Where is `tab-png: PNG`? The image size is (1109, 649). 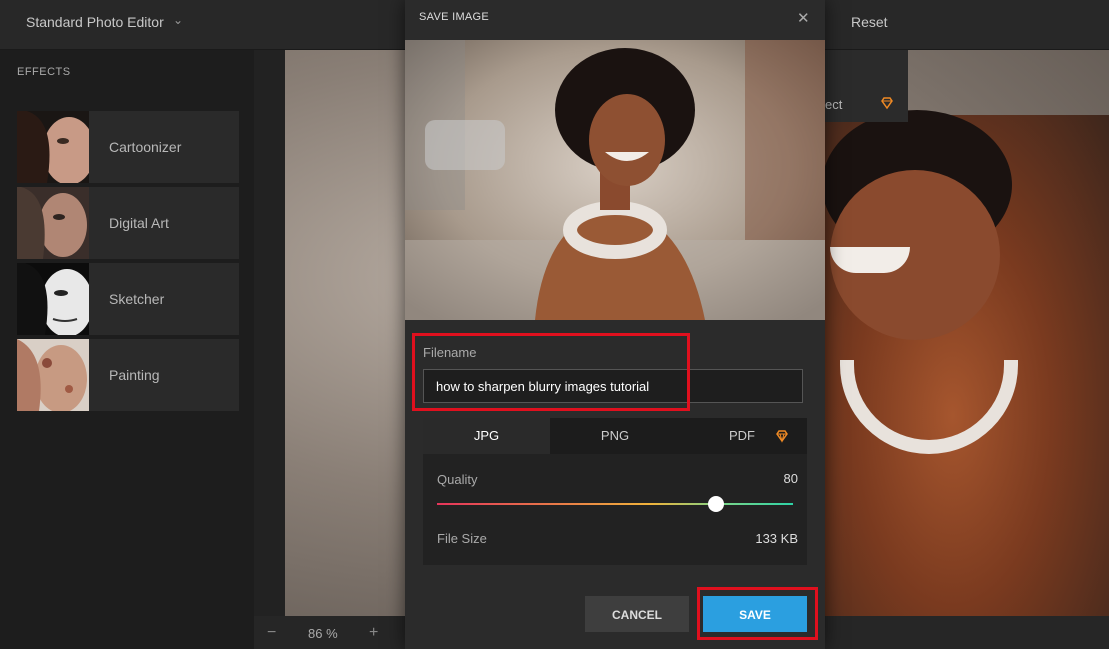 tab-png: PNG is located at coordinates (615, 436).